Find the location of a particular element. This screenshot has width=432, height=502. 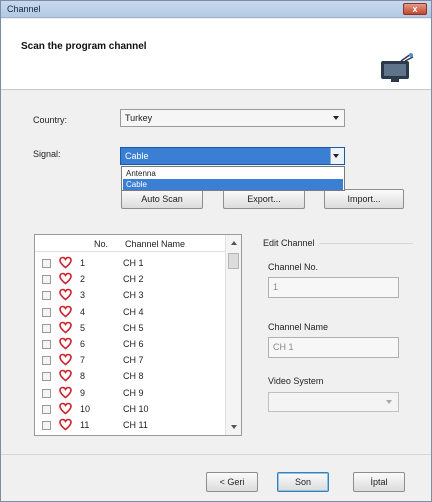

table-row: 9 CH 9 is located at coordinates (130, 393).